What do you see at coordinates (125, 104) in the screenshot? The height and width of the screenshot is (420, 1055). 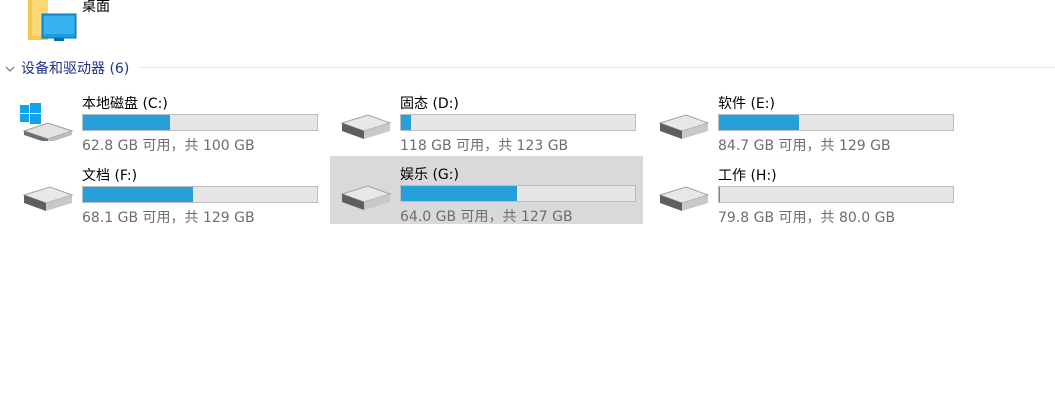 I see `drive-name: 本地磁盘 (C:)` at bounding box center [125, 104].